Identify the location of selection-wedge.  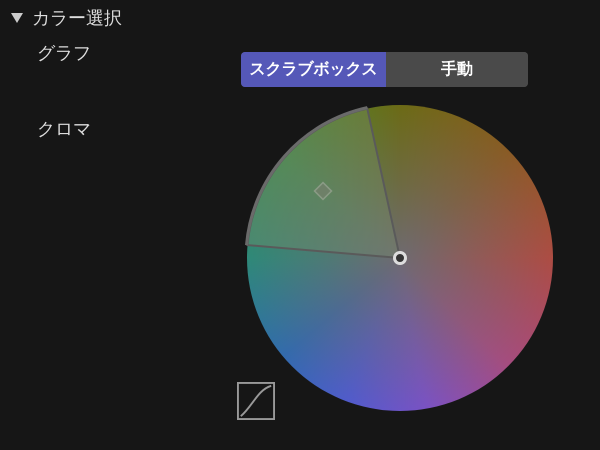
(323, 183).